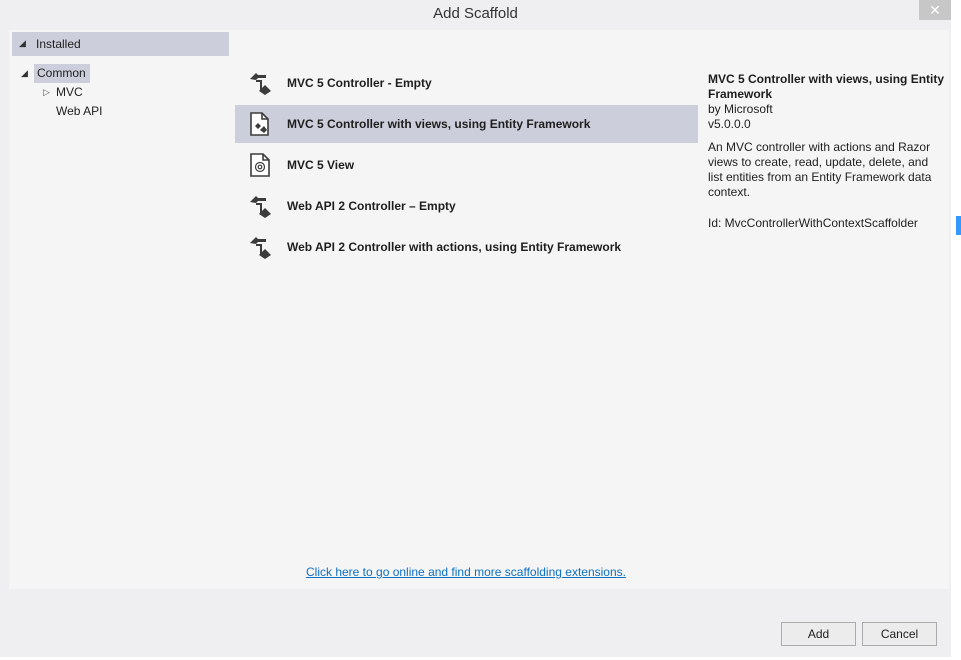  Describe the element at coordinates (466, 165) in the screenshot. I see `list-item: MVC 5 View` at that location.